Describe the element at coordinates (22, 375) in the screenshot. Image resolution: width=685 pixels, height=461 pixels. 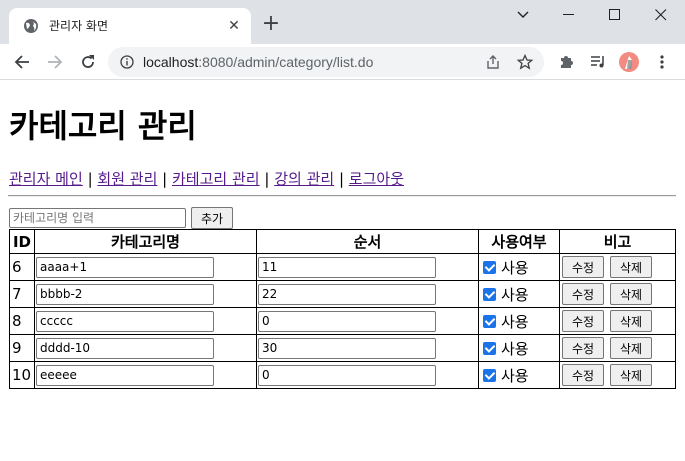
I see `row-id: 10` at that location.